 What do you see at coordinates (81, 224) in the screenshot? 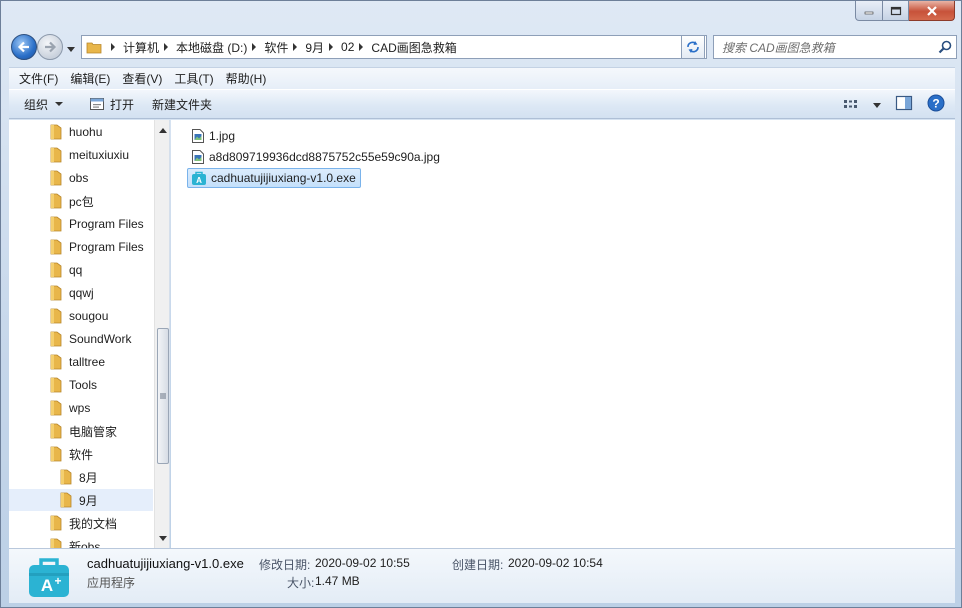
I see `tree-item-program-files: Program Files` at bounding box center [81, 224].